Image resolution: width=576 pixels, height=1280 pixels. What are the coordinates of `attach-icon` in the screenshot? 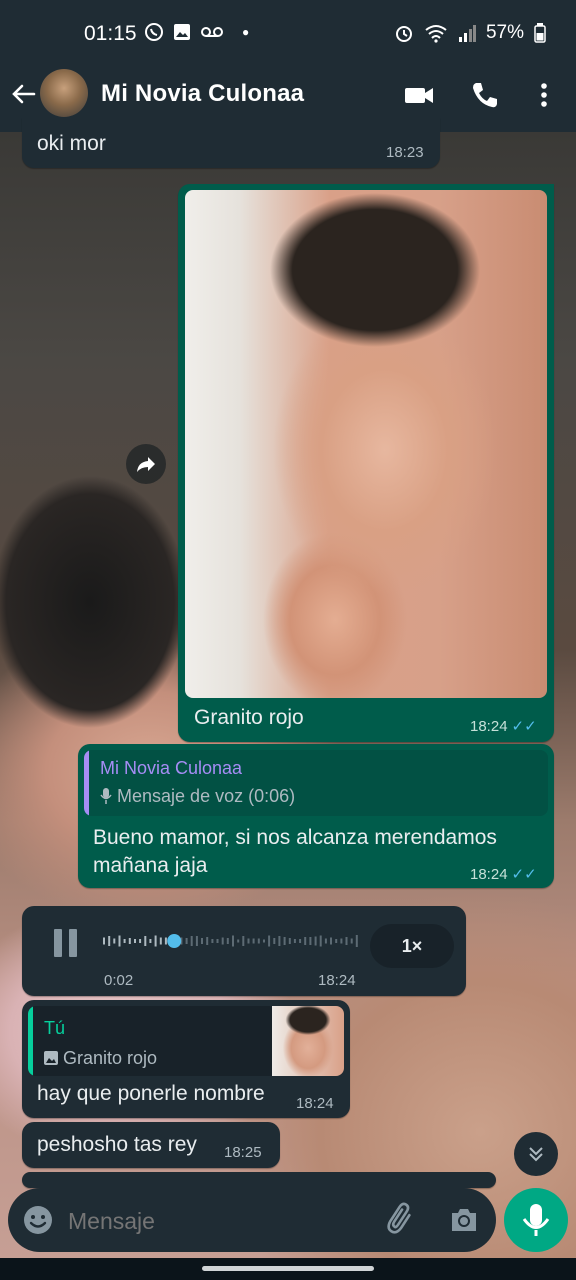 It's located at (399, 1218).